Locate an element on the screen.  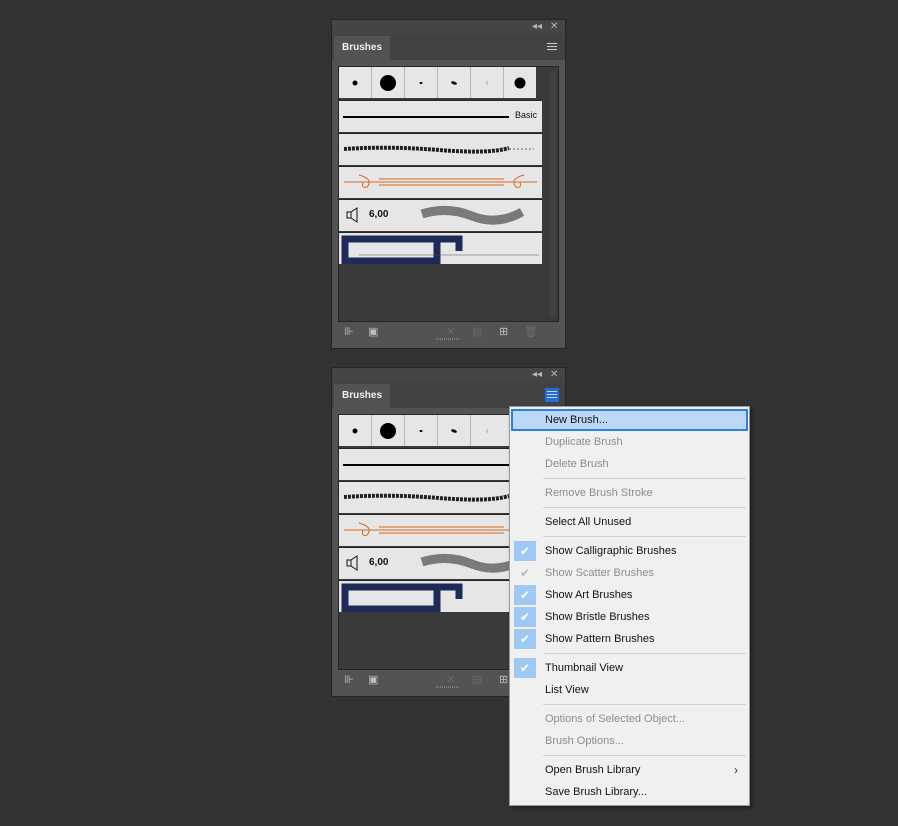
menu-item-remove-brush-stroke: Remove Brush Stroke is located at coordinates (629, 493).